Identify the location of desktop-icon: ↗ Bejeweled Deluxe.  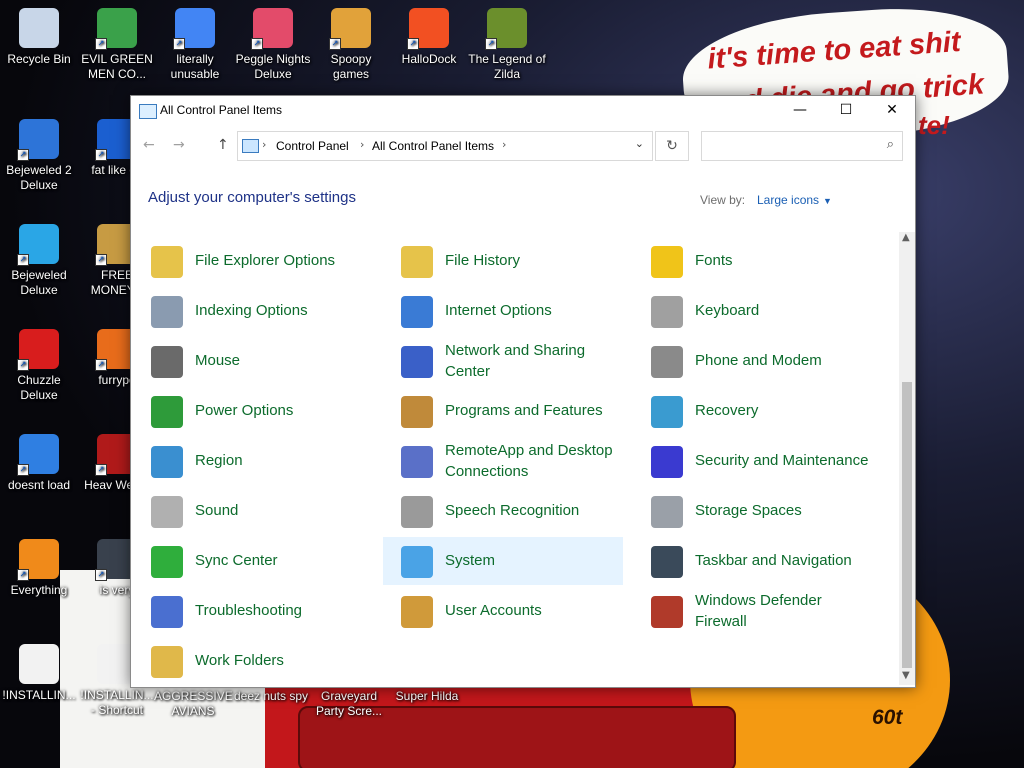
(39, 258).